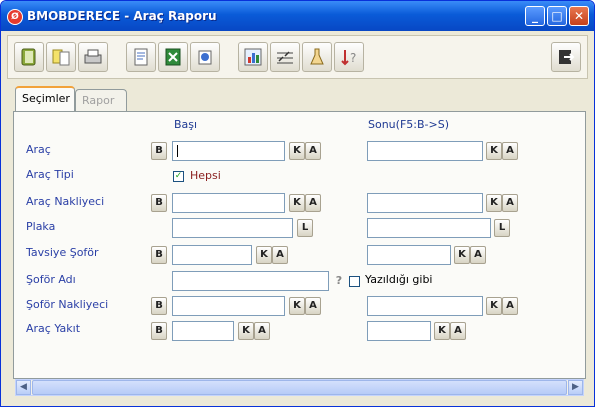  What do you see at coordinates (62, 252) in the screenshot?
I see `recommended-driver-label: Tavsiye Şoför` at bounding box center [62, 252].